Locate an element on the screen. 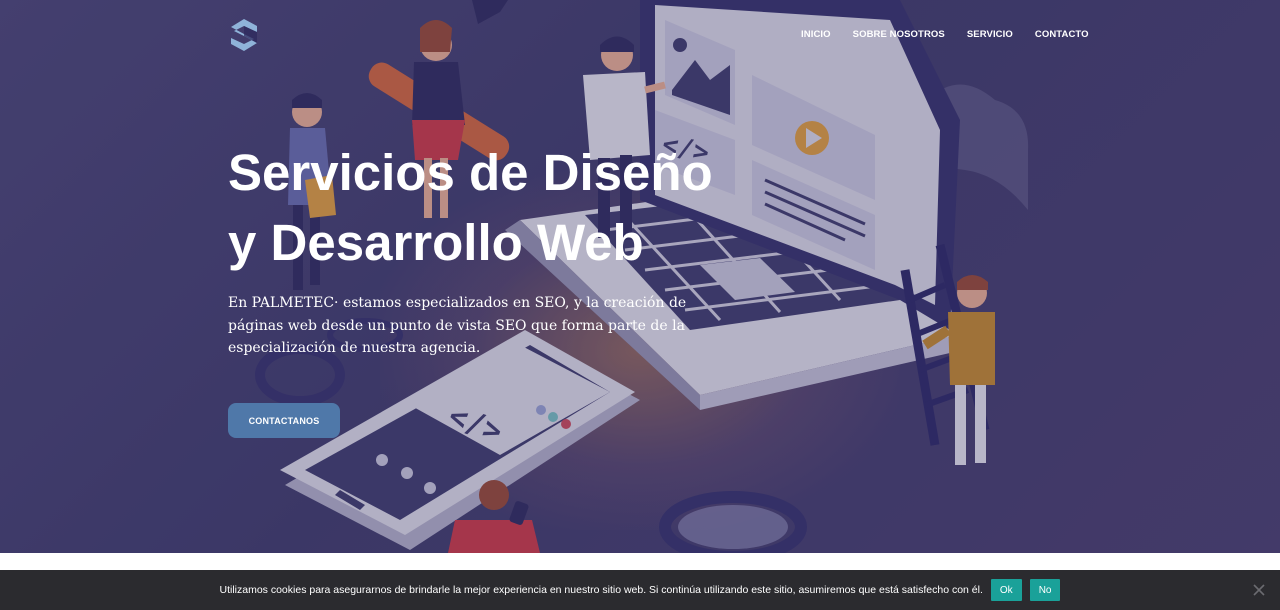  hero-title-line-2: y Desarrollo Web is located at coordinates (436, 242).